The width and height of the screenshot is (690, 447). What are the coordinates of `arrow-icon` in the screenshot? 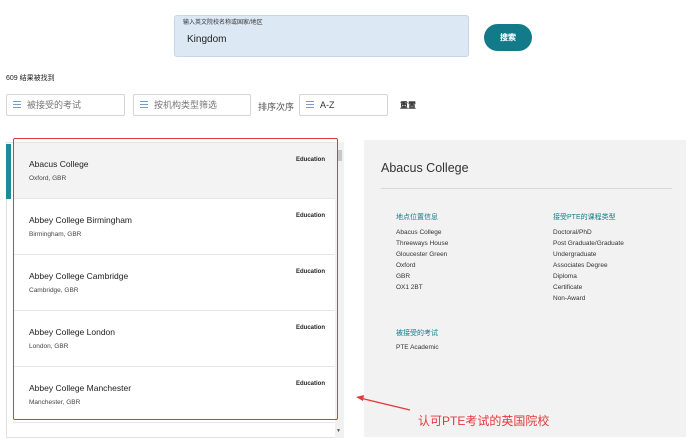 It's located at (383, 403).